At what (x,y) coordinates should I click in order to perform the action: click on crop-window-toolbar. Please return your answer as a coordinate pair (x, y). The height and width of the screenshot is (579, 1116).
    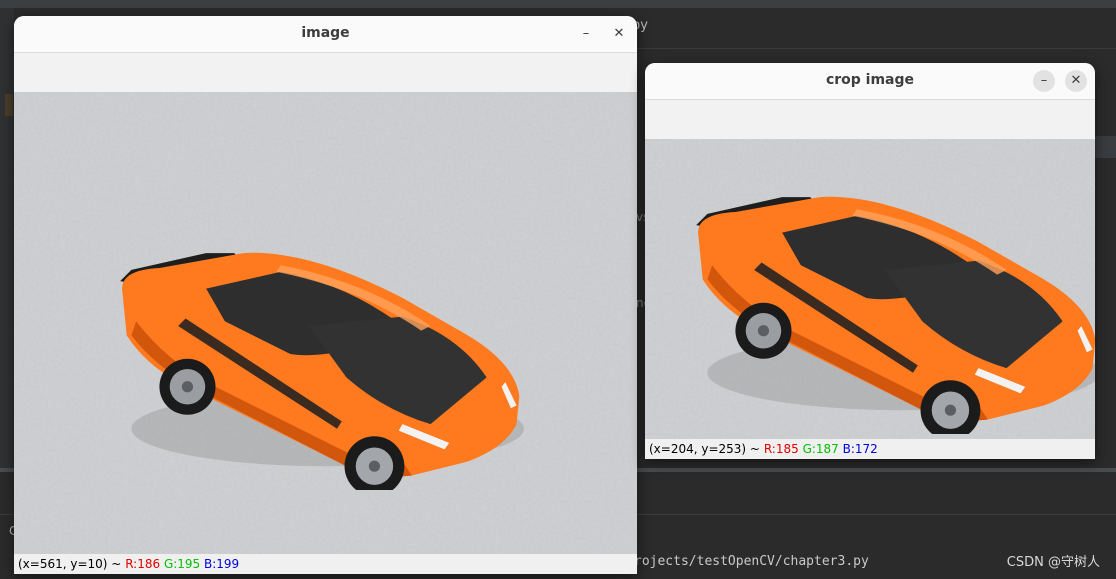
    Looking at the image, I should click on (870, 119).